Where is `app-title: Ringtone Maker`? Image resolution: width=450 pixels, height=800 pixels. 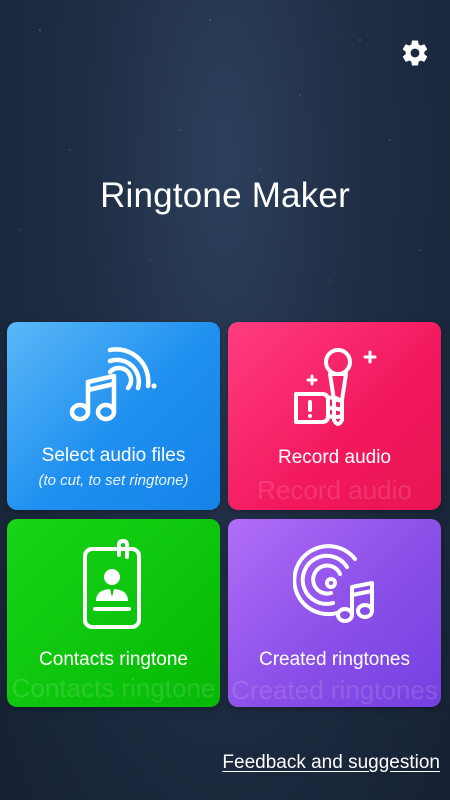
app-title: Ringtone Maker is located at coordinates (225, 195).